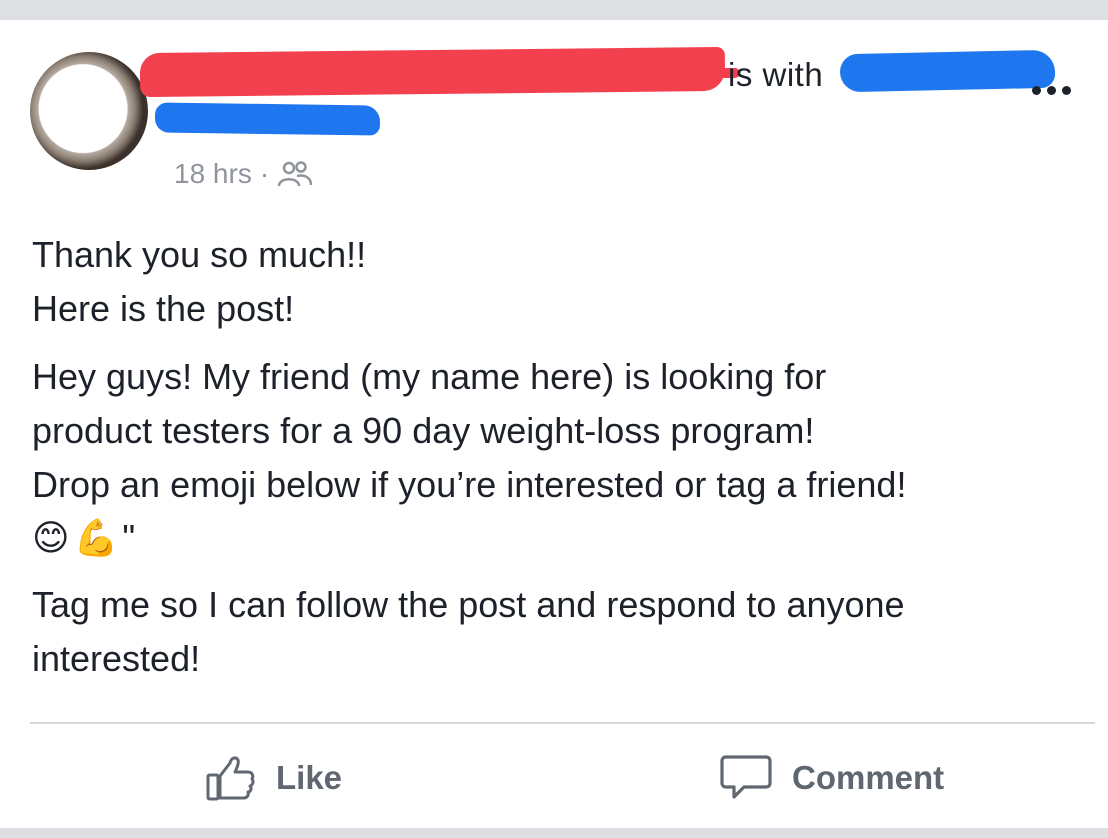 The width and height of the screenshot is (1108, 838). I want to click on like-button: Like, so click(273, 778).